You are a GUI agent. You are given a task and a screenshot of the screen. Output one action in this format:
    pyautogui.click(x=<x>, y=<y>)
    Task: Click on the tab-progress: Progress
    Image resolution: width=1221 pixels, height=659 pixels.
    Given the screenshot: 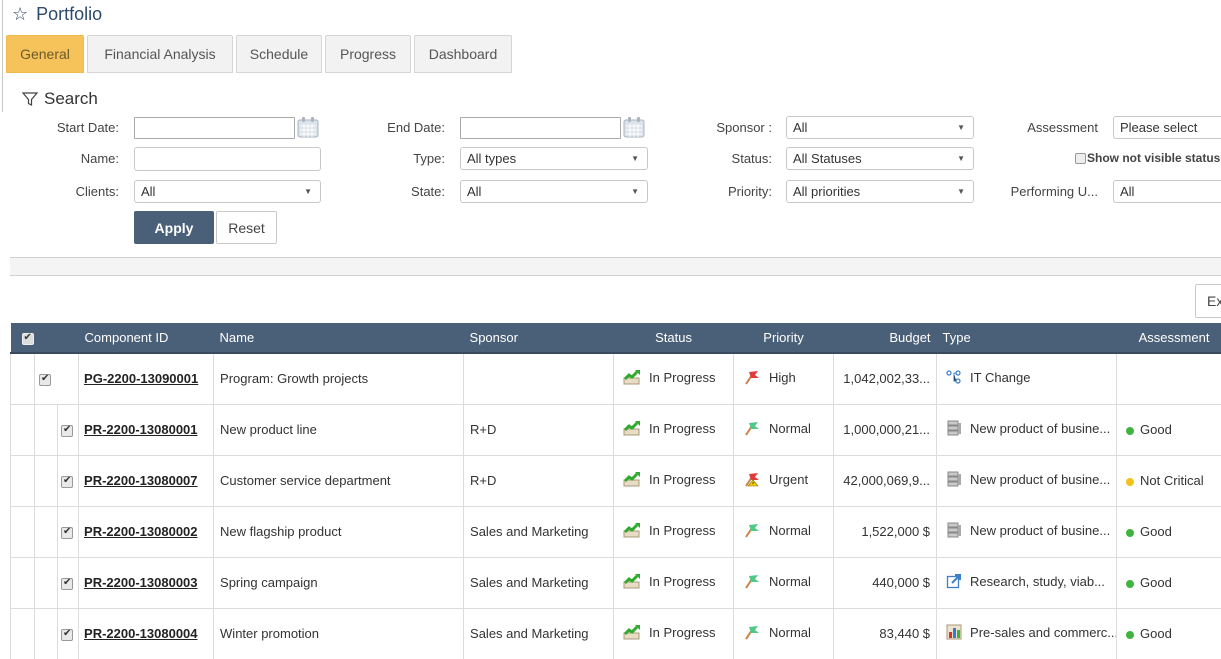 What is the action you would take?
    pyautogui.click(x=368, y=54)
    